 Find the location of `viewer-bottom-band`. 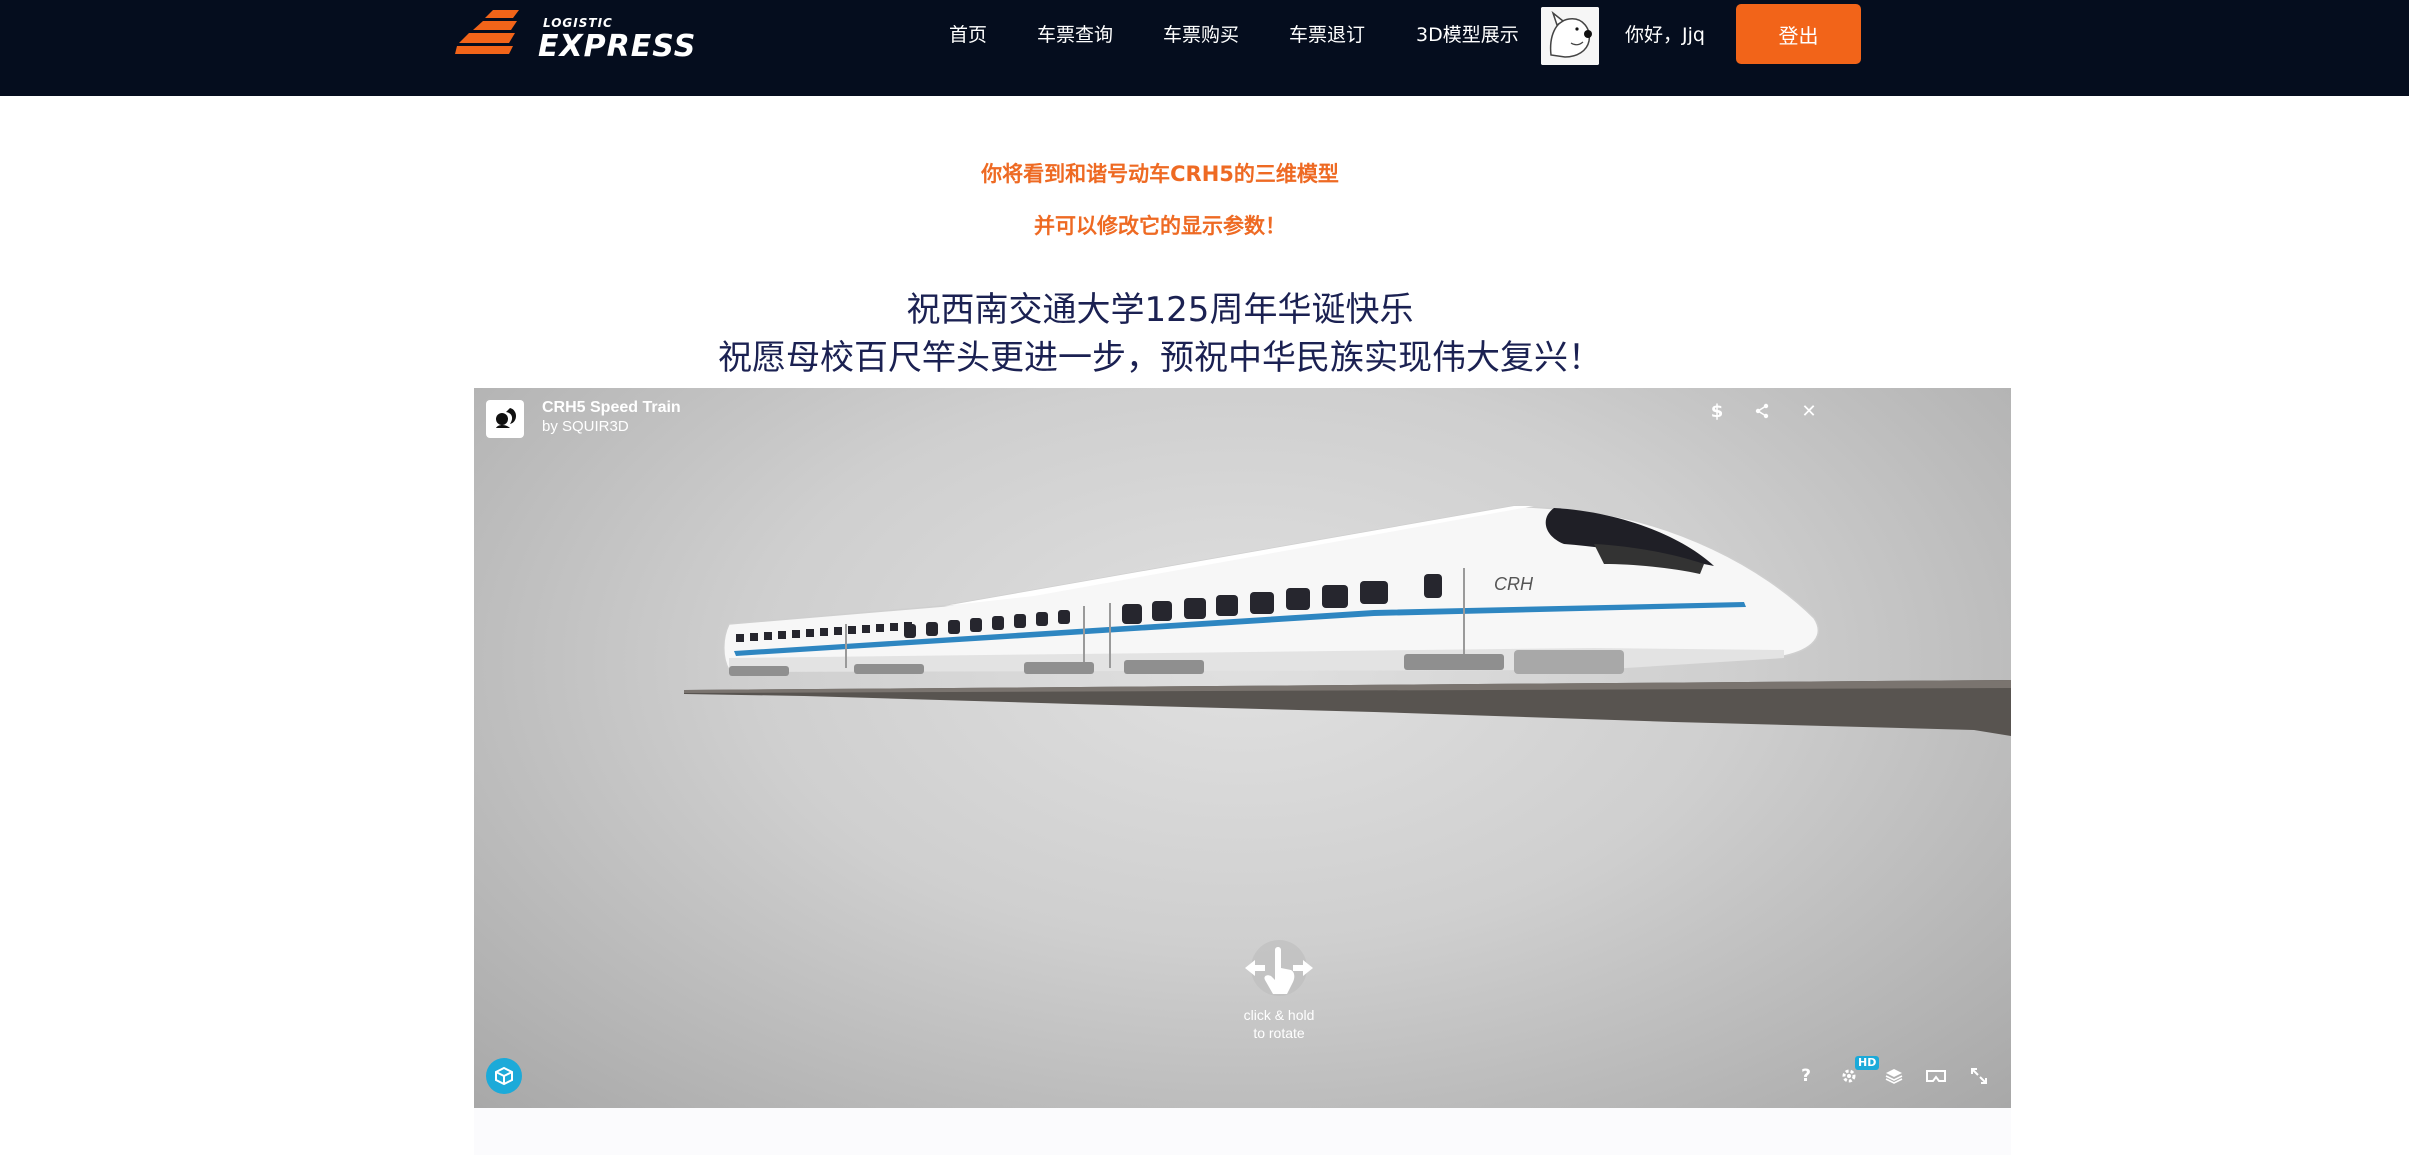

viewer-bottom-band is located at coordinates (1242, 1131).